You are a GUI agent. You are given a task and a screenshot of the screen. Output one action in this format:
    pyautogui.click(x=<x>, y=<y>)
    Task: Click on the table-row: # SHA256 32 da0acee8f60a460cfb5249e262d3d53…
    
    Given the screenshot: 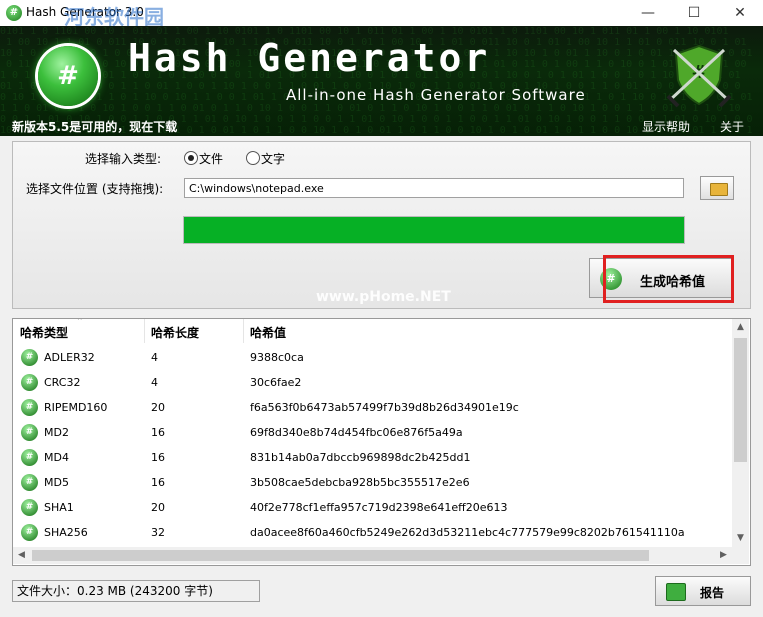 What is the action you would take?
    pyautogui.click(x=373, y=532)
    